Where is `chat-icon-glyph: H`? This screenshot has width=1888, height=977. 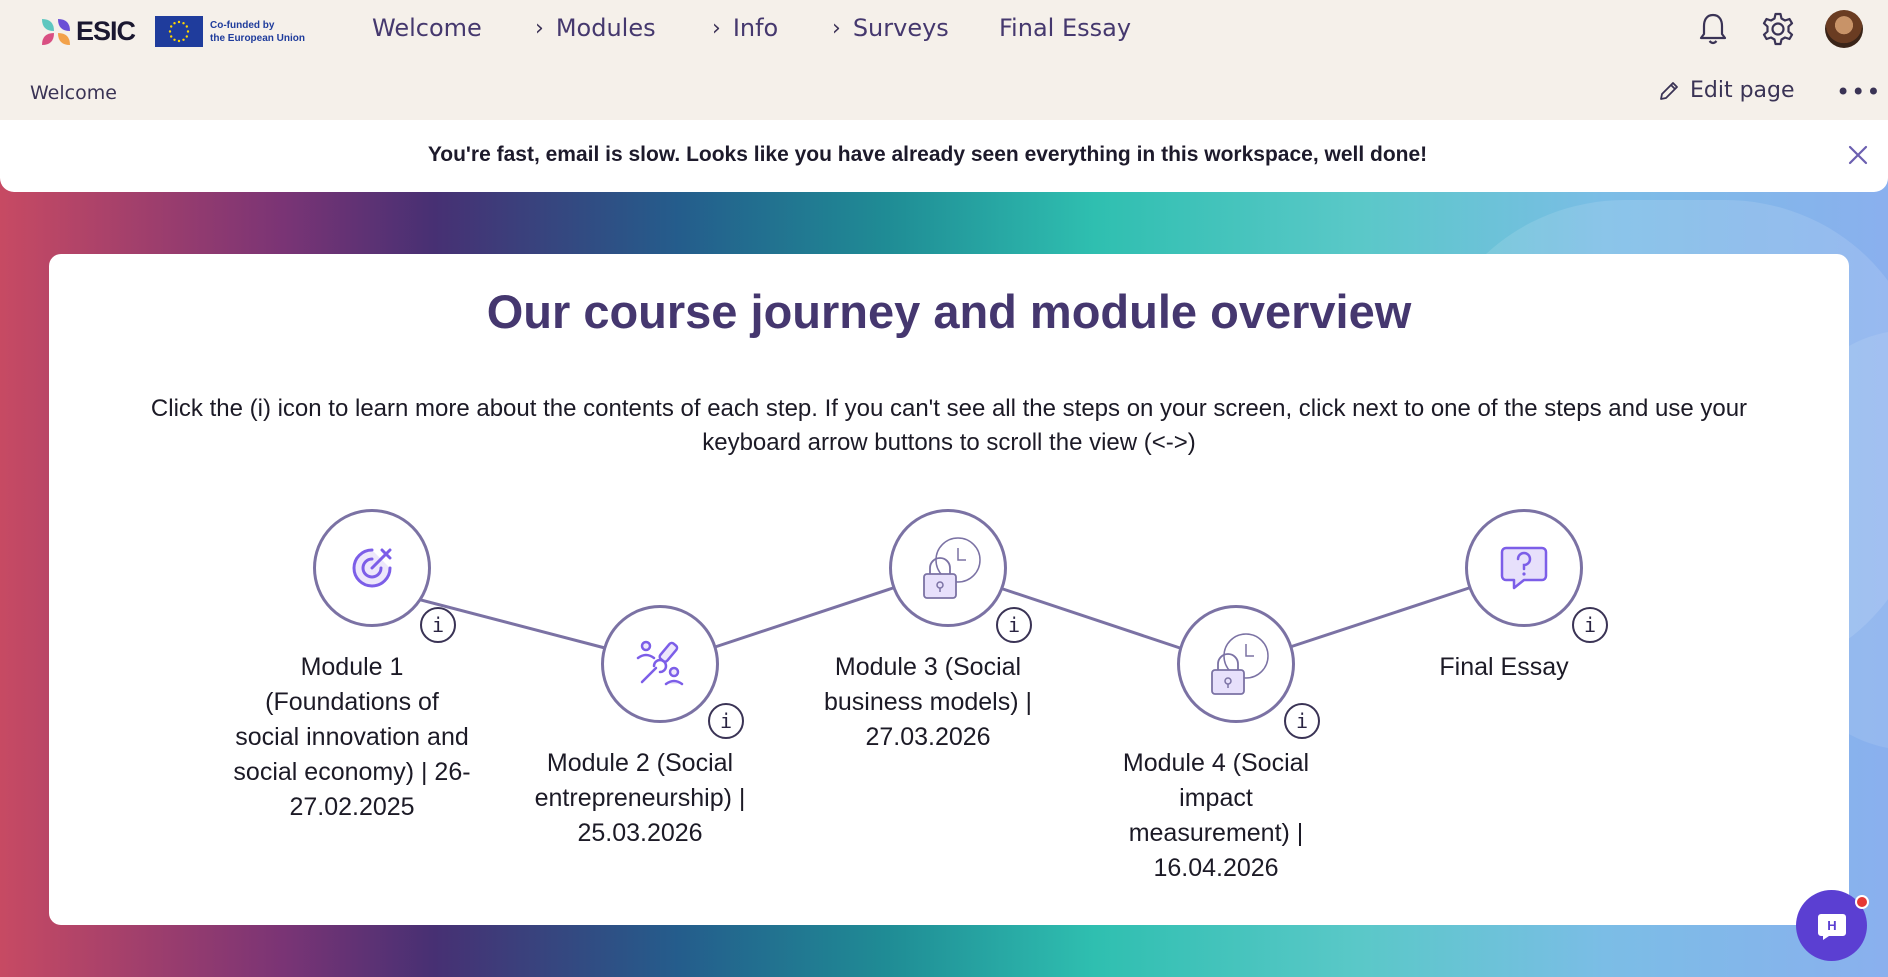
chat-icon-glyph: H is located at coordinates (1831, 925).